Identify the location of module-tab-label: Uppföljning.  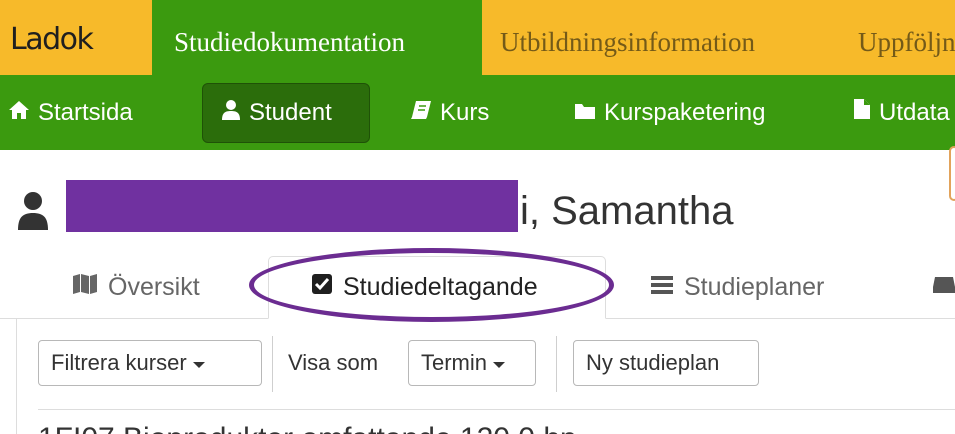
(906, 42).